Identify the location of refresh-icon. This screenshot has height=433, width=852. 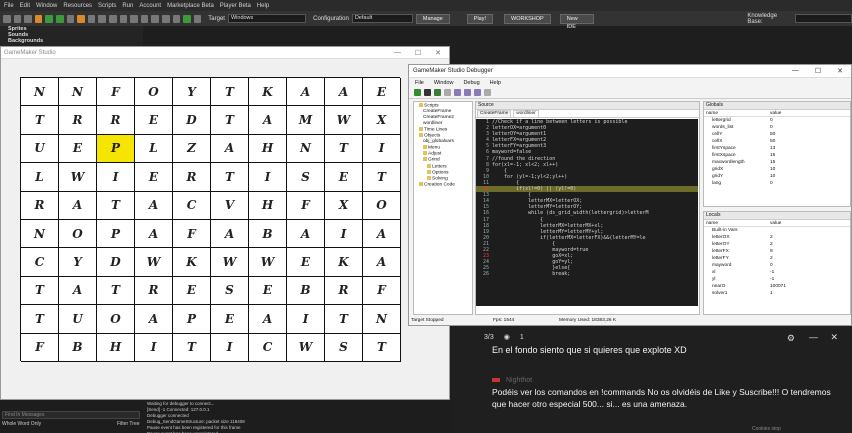
(487, 92).